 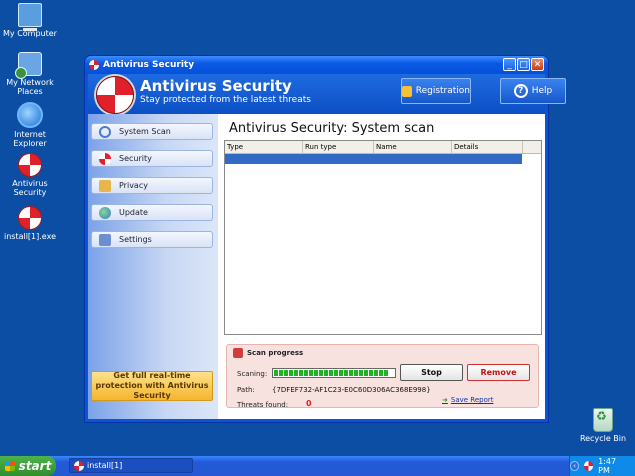 I want to click on scan-progress-heading: Scan progress, so click(x=268, y=353).